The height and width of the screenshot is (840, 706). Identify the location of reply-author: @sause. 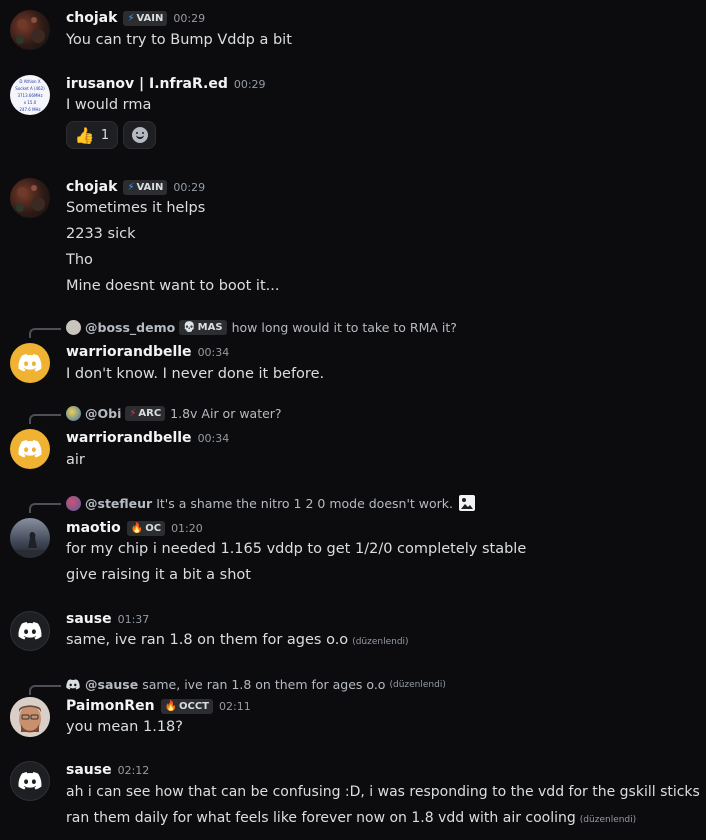
(111, 684).